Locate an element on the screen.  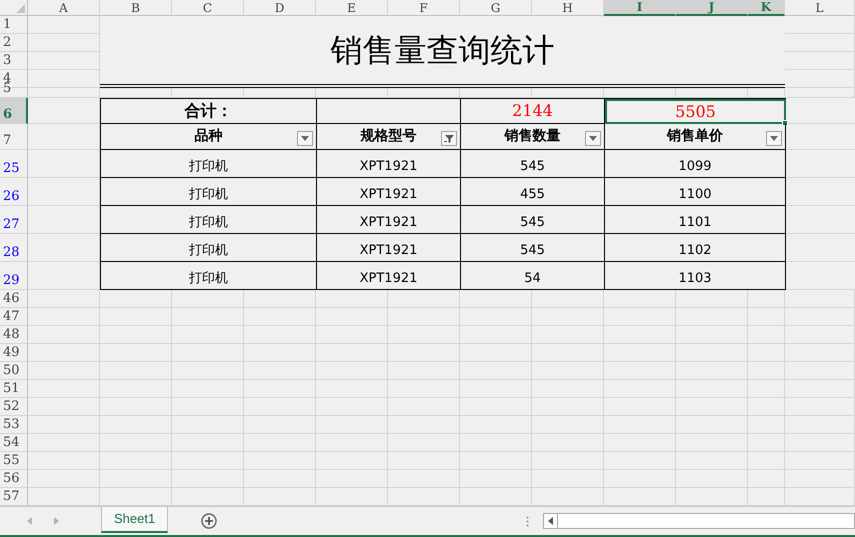
fill-handle is located at coordinates (785, 123).